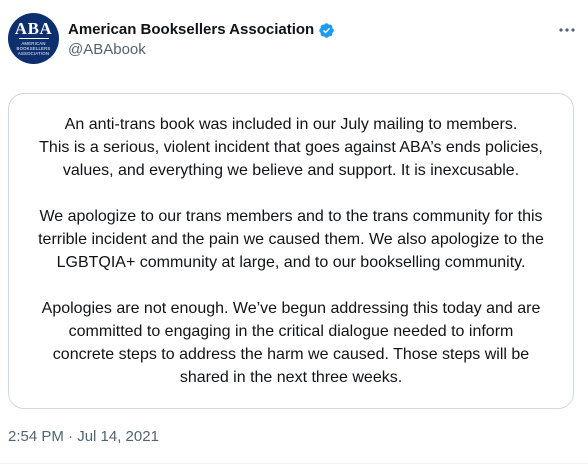 The image size is (588, 473). I want to click on verified-badge-icon, so click(326, 30).